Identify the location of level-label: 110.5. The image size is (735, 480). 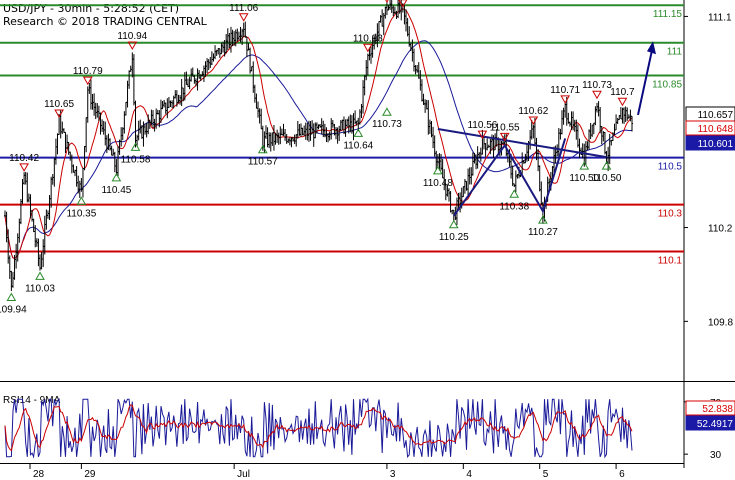
(670, 167).